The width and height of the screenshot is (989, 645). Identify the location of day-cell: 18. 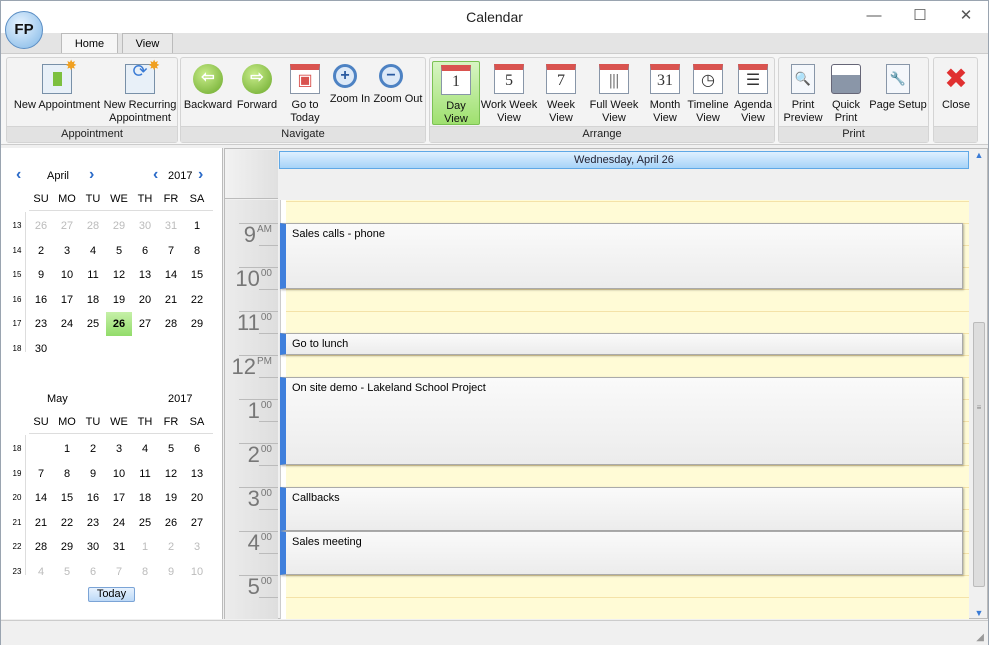
(145, 498).